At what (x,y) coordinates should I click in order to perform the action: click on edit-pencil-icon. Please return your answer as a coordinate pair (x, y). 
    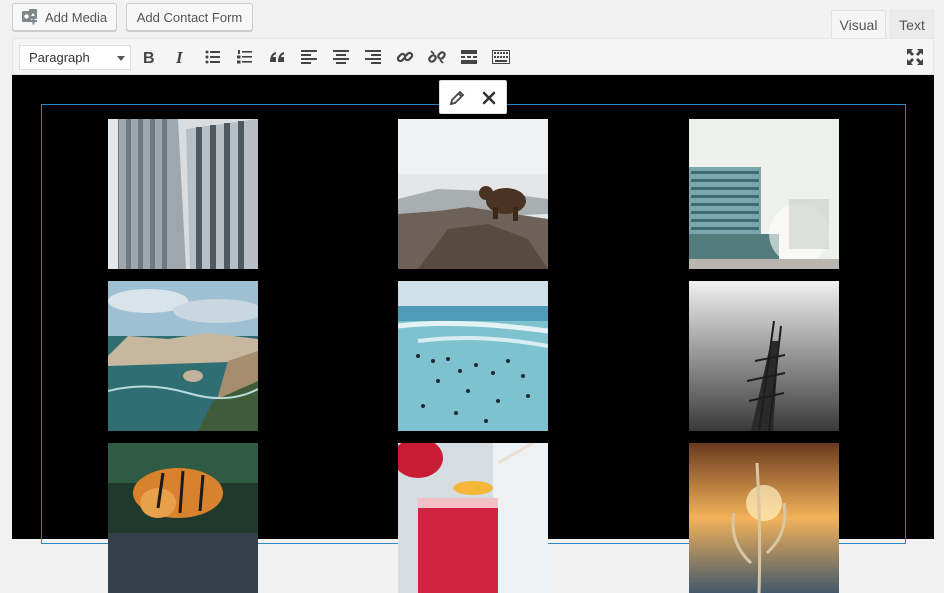
    Looking at the image, I should click on (457, 98).